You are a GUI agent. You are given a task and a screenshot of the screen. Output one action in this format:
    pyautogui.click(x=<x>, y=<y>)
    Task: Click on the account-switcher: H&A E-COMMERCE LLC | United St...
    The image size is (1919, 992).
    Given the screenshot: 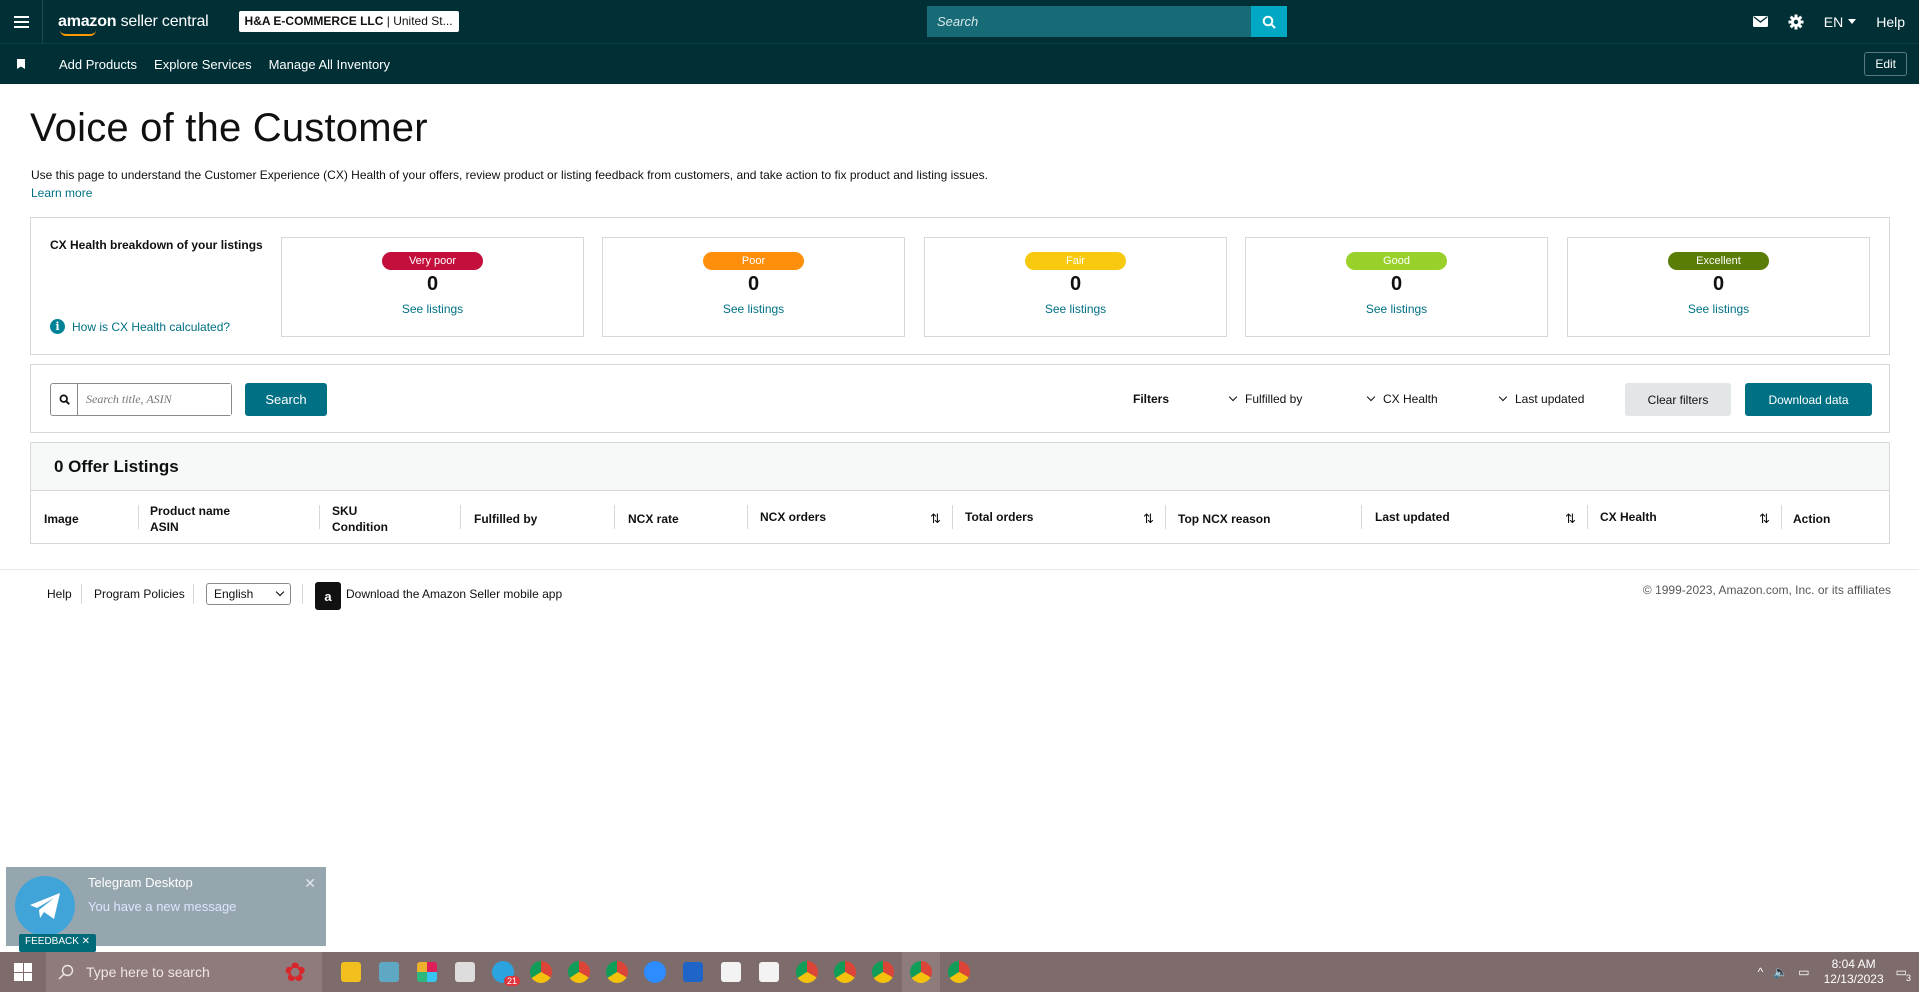 What is the action you would take?
    pyautogui.click(x=348, y=21)
    